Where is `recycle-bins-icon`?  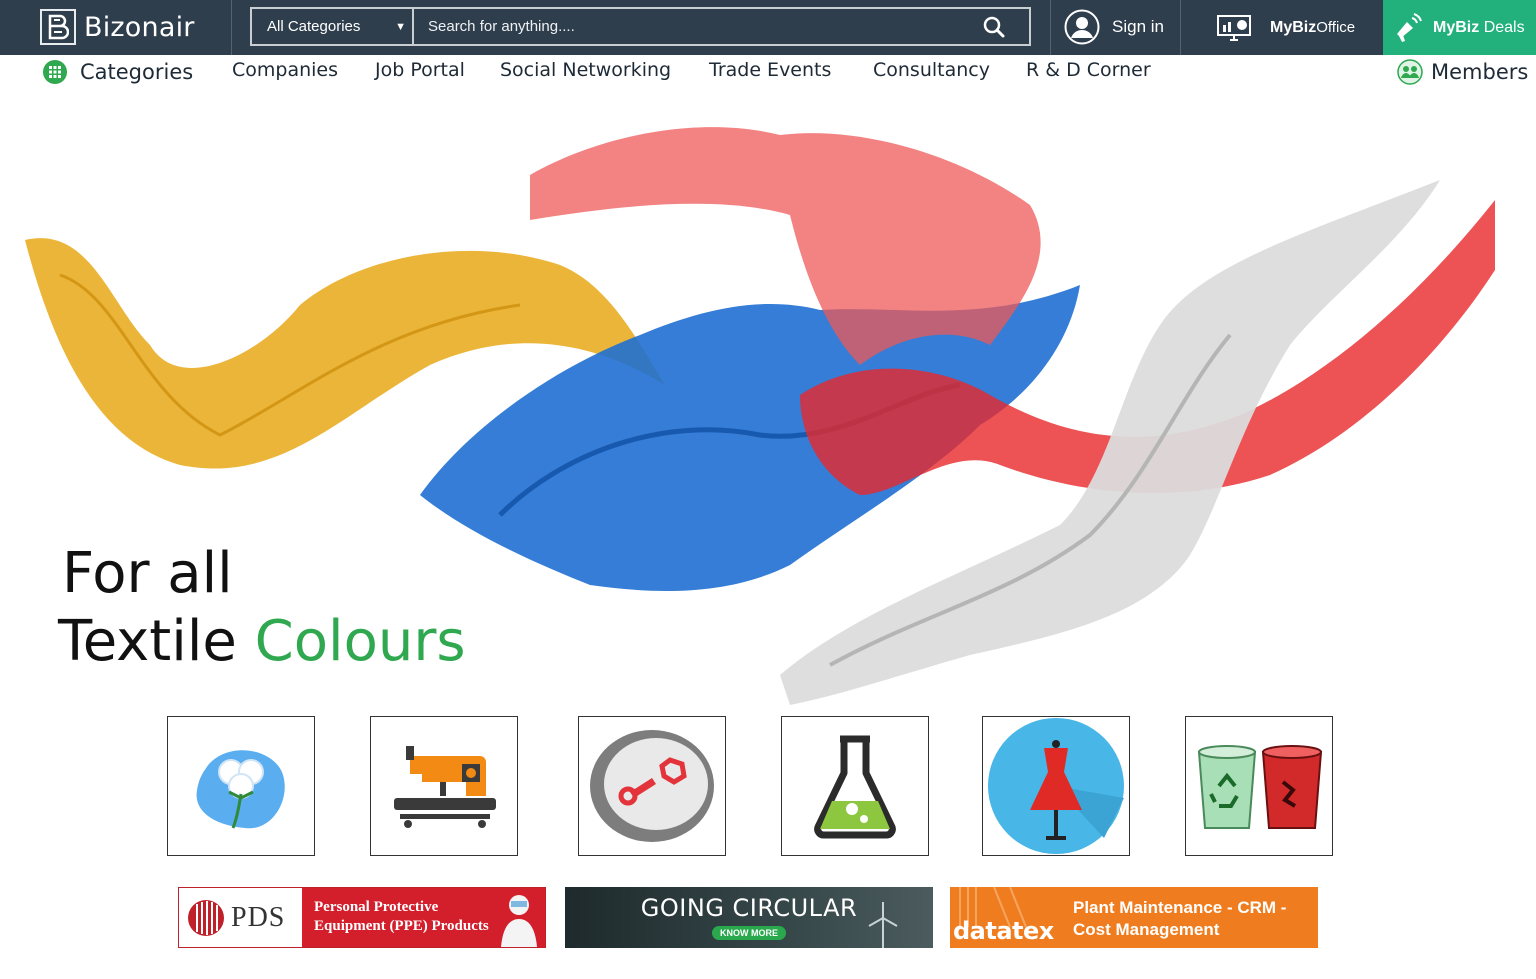
recycle-bins-icon is located at coordinates (1260, 787).